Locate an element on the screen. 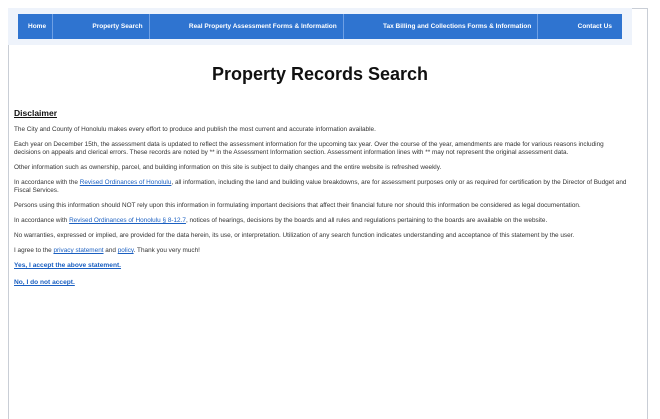  accept-choice: Yes, I accept the above statement. is located at coordinates (323, 265).